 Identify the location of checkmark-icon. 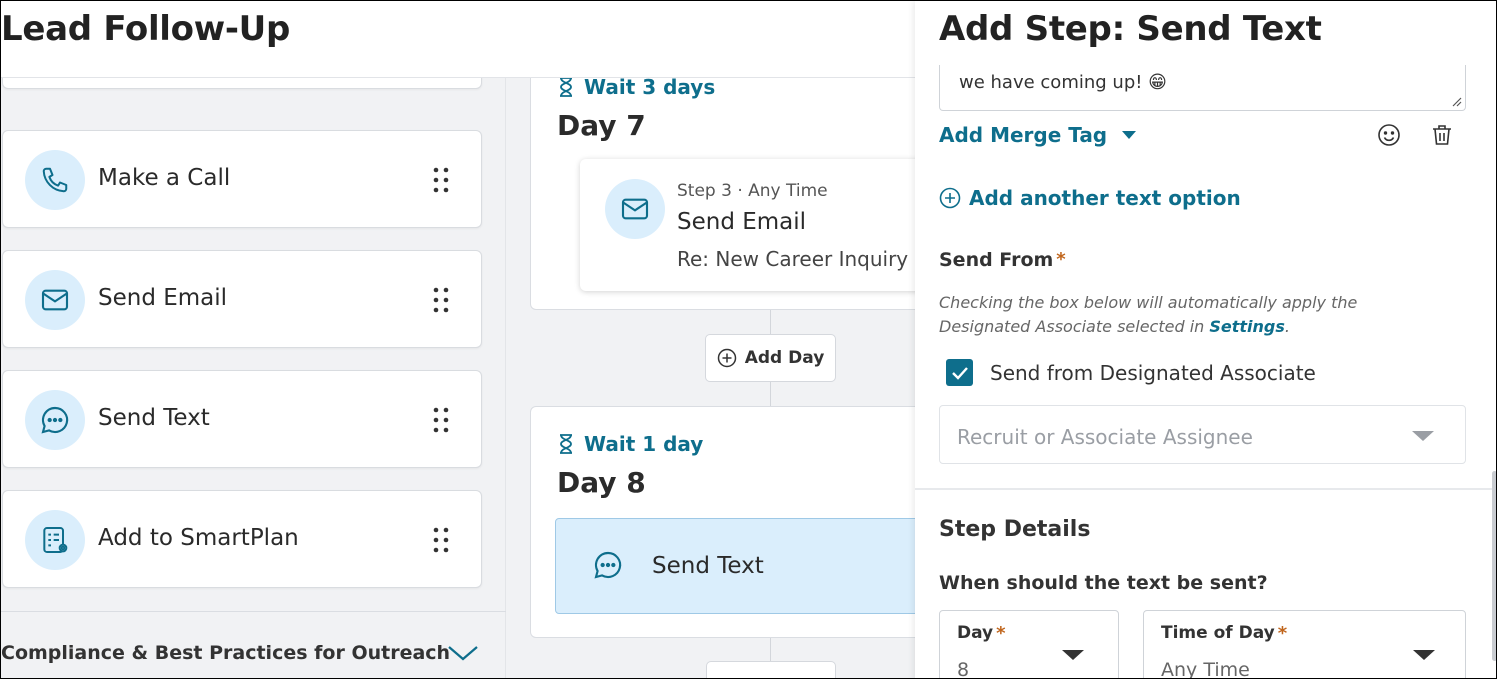
(959, 373).